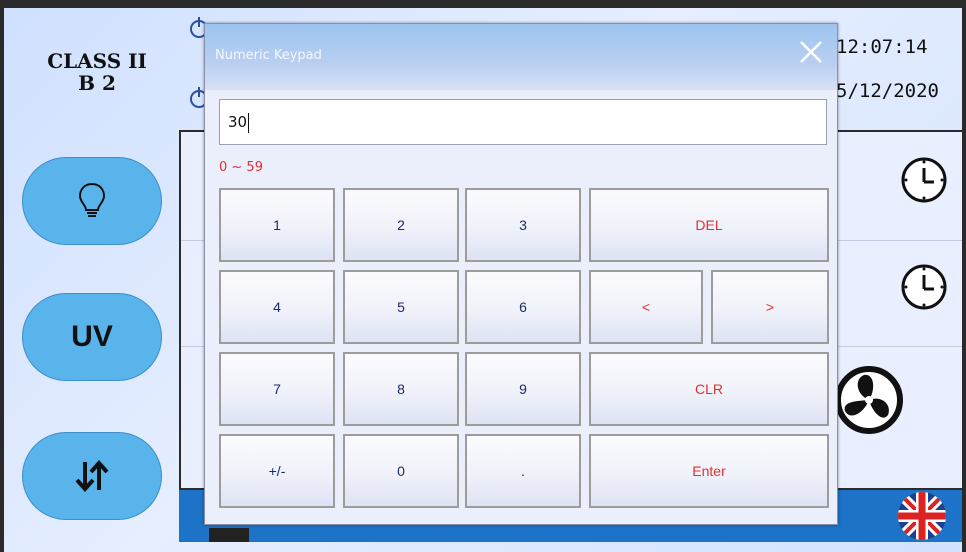 This screenshot has height=552, width=966. I want to click on key-6: 6, so click(523, 307).